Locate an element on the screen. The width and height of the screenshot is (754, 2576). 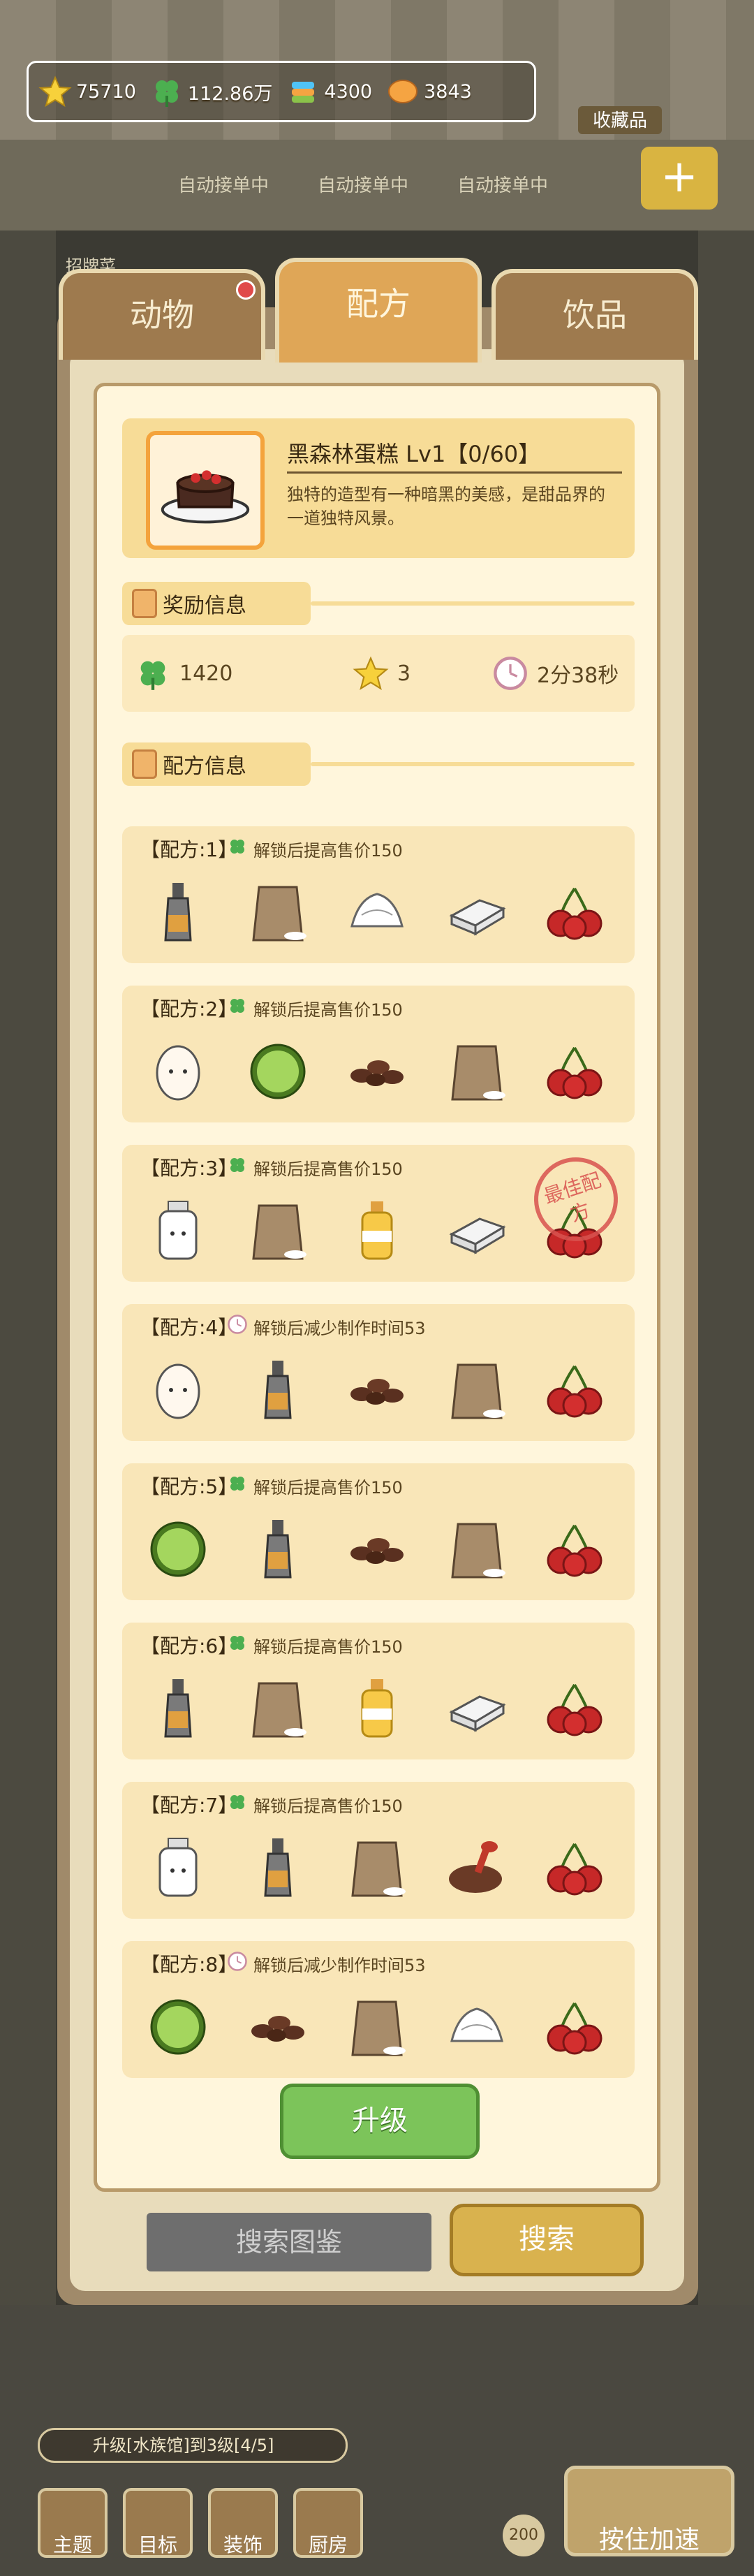
section-divider is located at coordinates (473, 764).